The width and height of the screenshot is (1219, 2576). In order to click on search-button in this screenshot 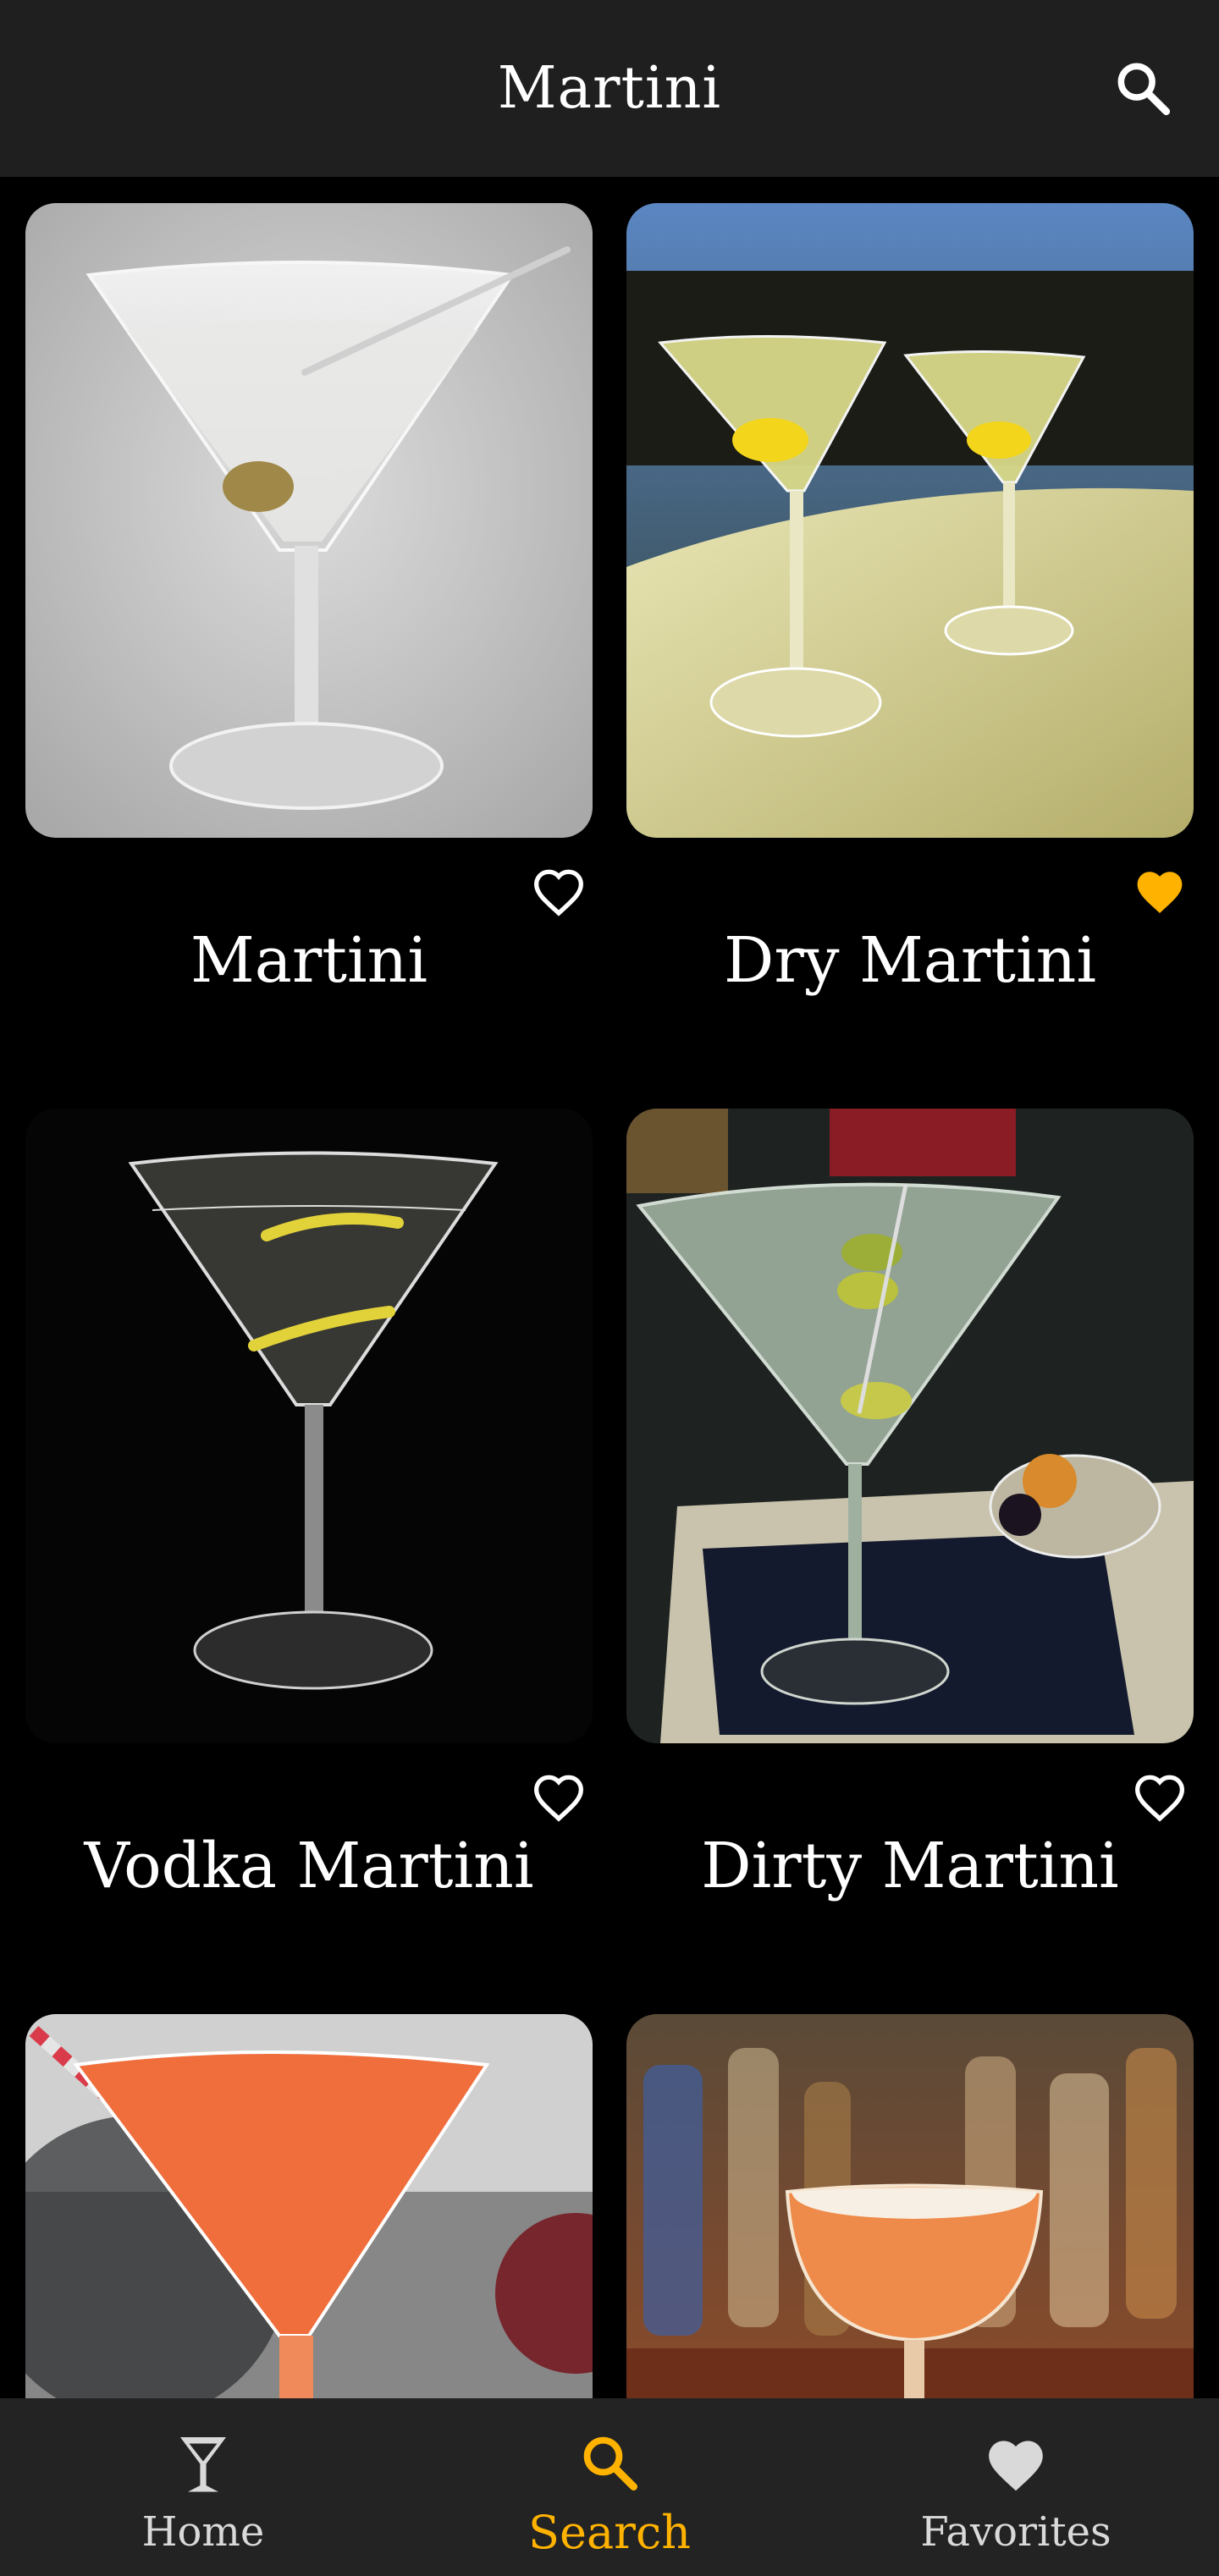, I will do `click(1142, 88)`.